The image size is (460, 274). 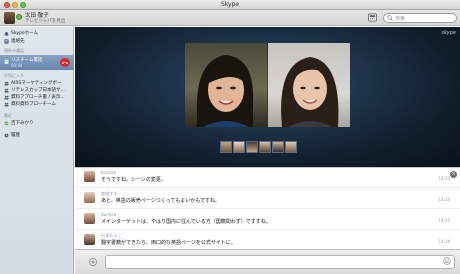 I want to click on sidebar-item-label: Skypeホーム, so click(x=24, y=33).